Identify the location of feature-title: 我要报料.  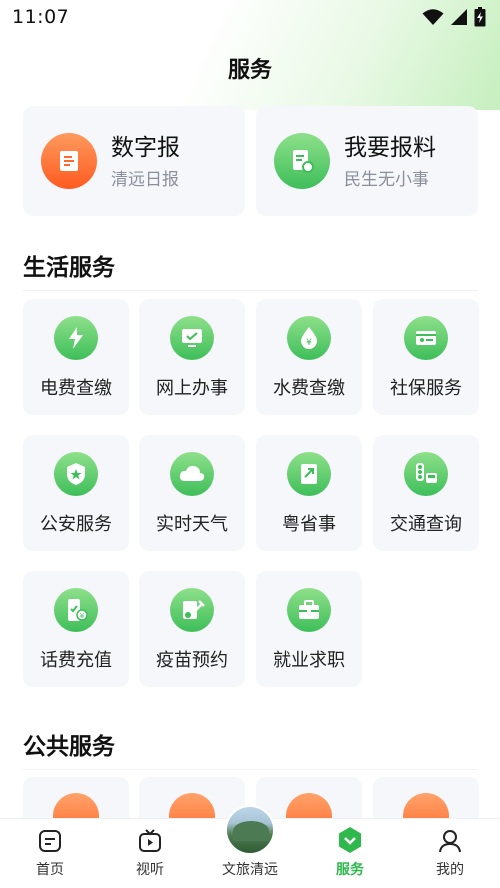
(390, 147).